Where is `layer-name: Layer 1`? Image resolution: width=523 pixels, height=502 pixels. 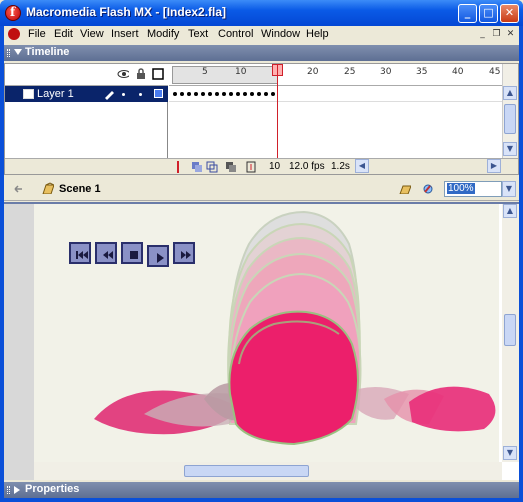
layer-name: Layer 1 is located at coordinates (55, 94).